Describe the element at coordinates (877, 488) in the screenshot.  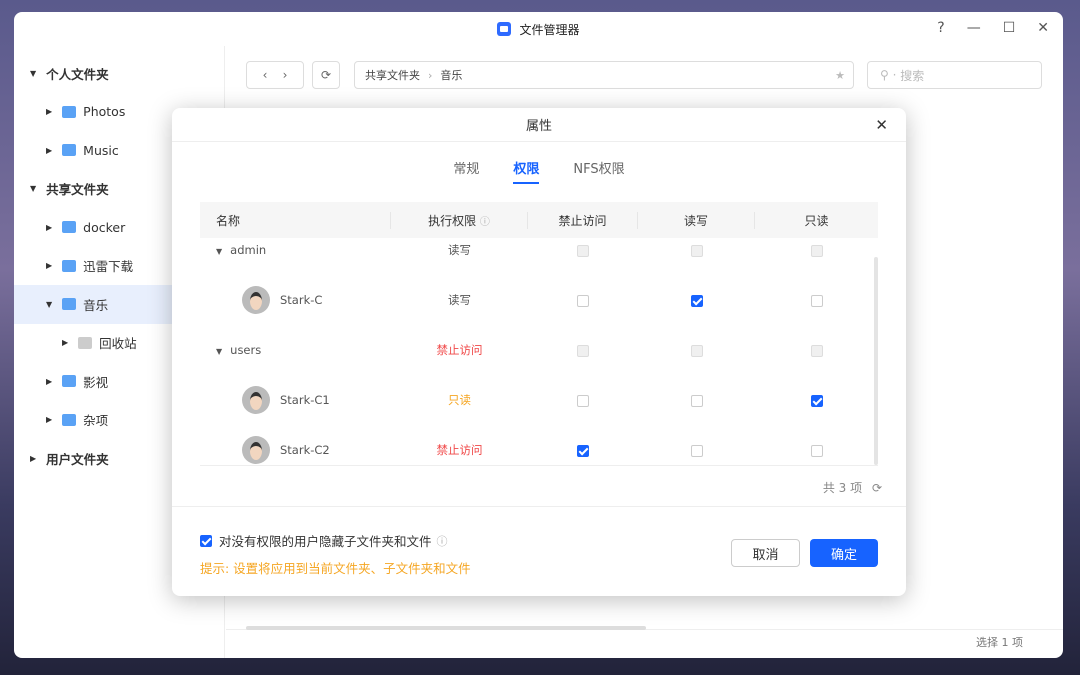
I see `refresh-icon: ⟳` at that location.